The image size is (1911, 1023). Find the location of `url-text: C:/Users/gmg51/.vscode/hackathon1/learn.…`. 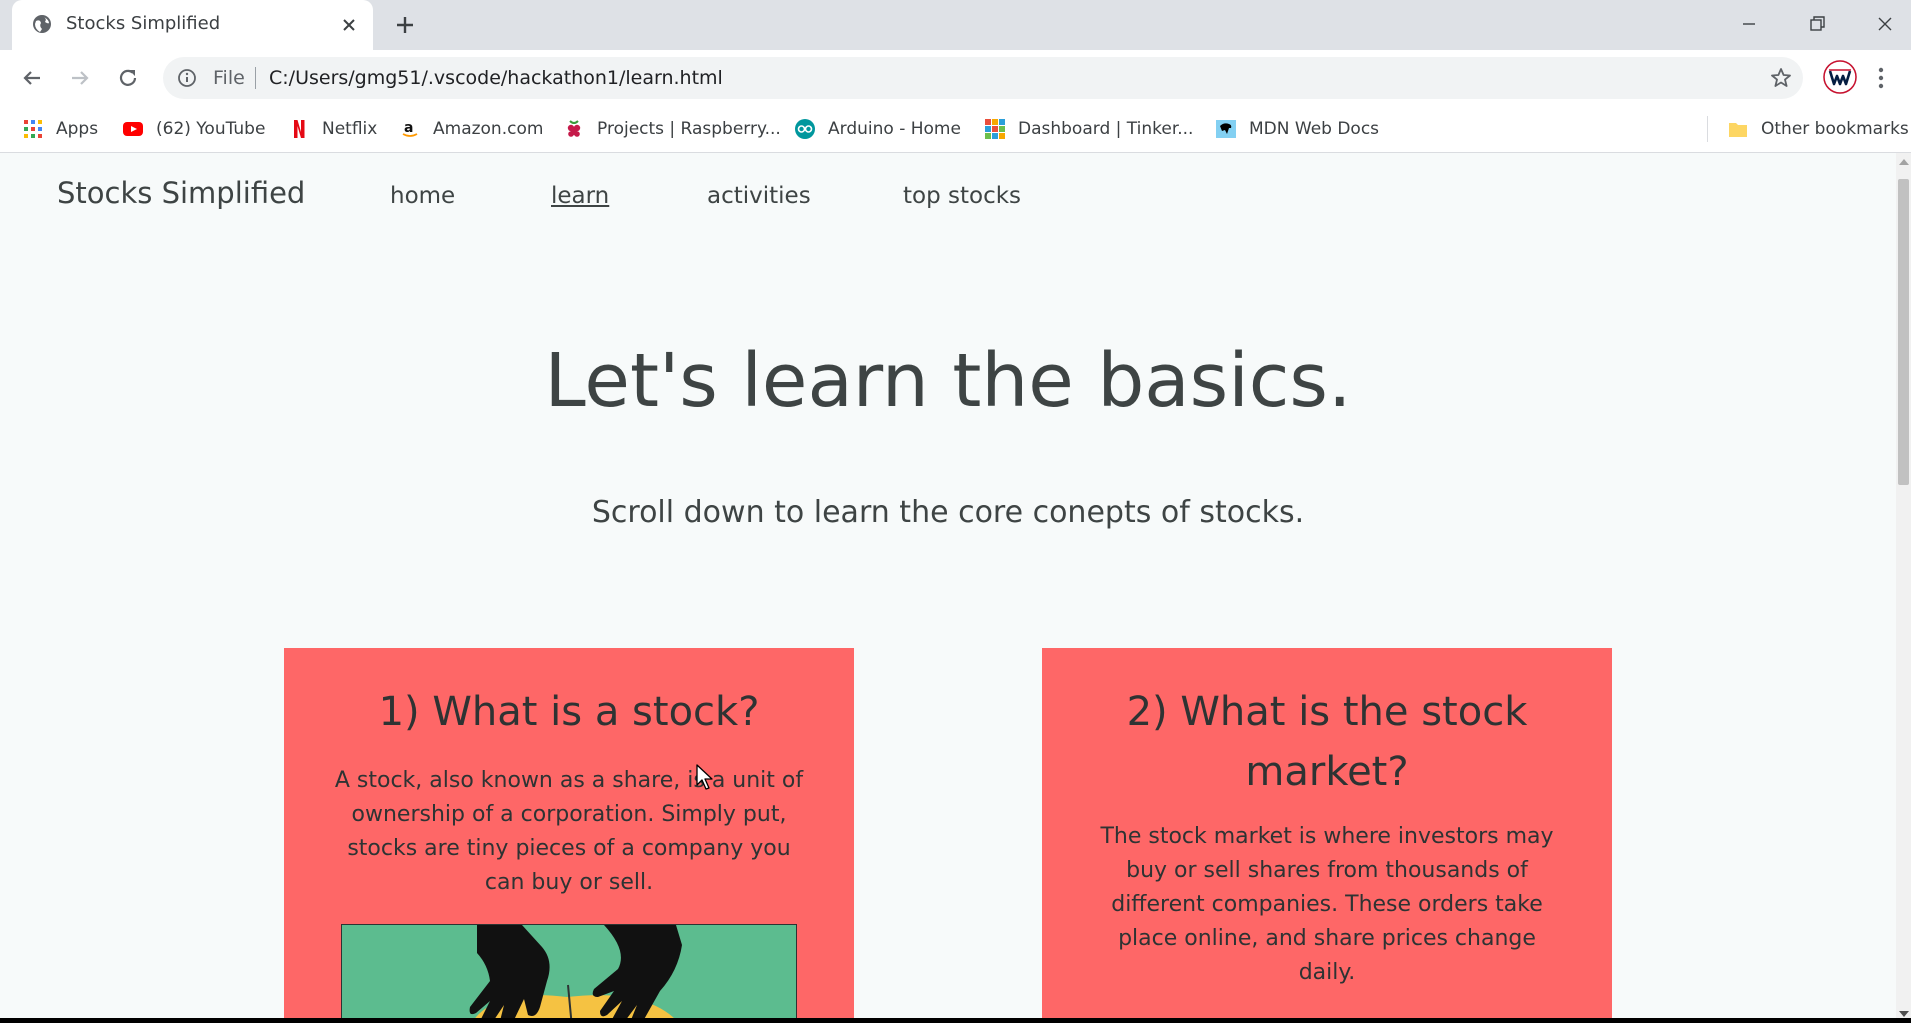

url-text: C:/Users/gmg51/.vscode/hackathon1/learn.… is located at coordinates (496, 78).